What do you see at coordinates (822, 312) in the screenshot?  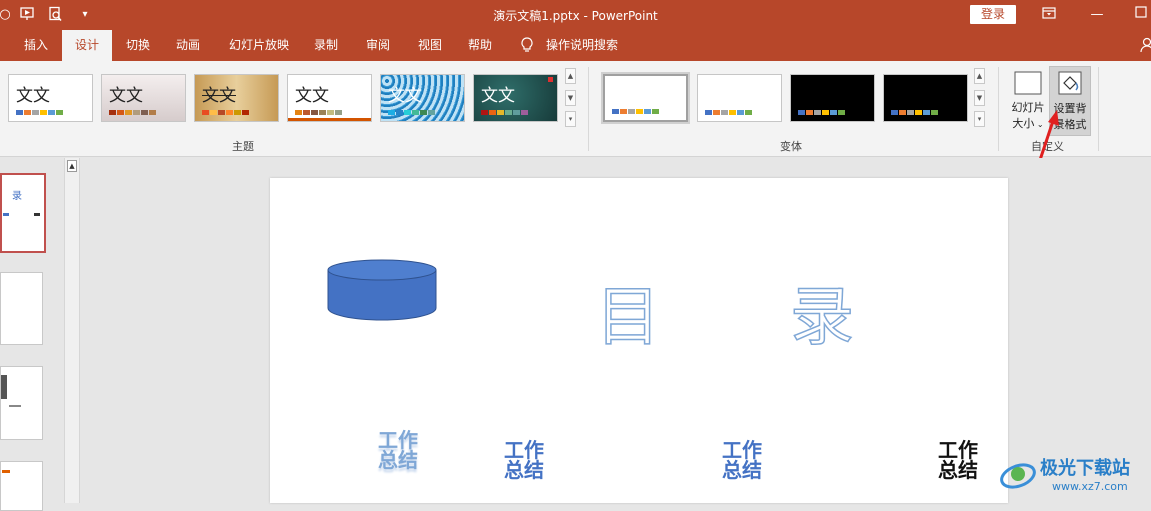 I see `slide-title-char-2: 录` at bounding box center [822, 312].